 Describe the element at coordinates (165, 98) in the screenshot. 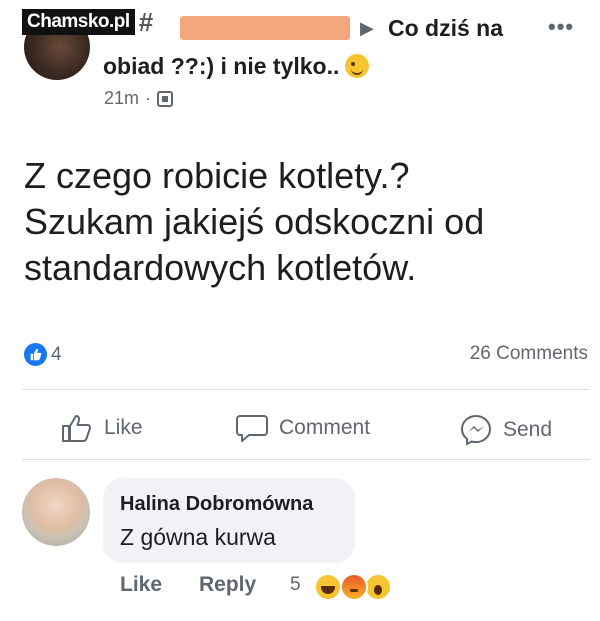

I see `group-privacy-icon` at that location.